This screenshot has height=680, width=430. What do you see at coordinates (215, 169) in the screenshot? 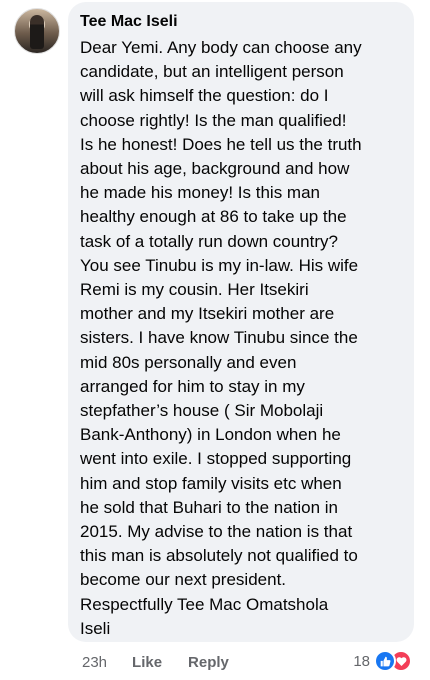
I see `comment-line: about his age, background and how` at bounding box center [215, 169].